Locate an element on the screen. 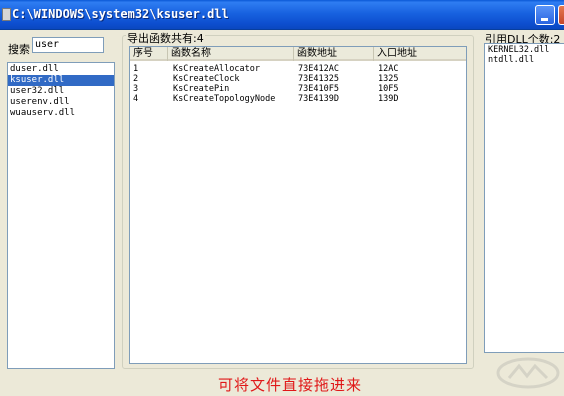 This screenshot has width=564, height=396. table-row: 3 KsCreatePin 73E410F5 10F5 is located at coordinates (298, 89).